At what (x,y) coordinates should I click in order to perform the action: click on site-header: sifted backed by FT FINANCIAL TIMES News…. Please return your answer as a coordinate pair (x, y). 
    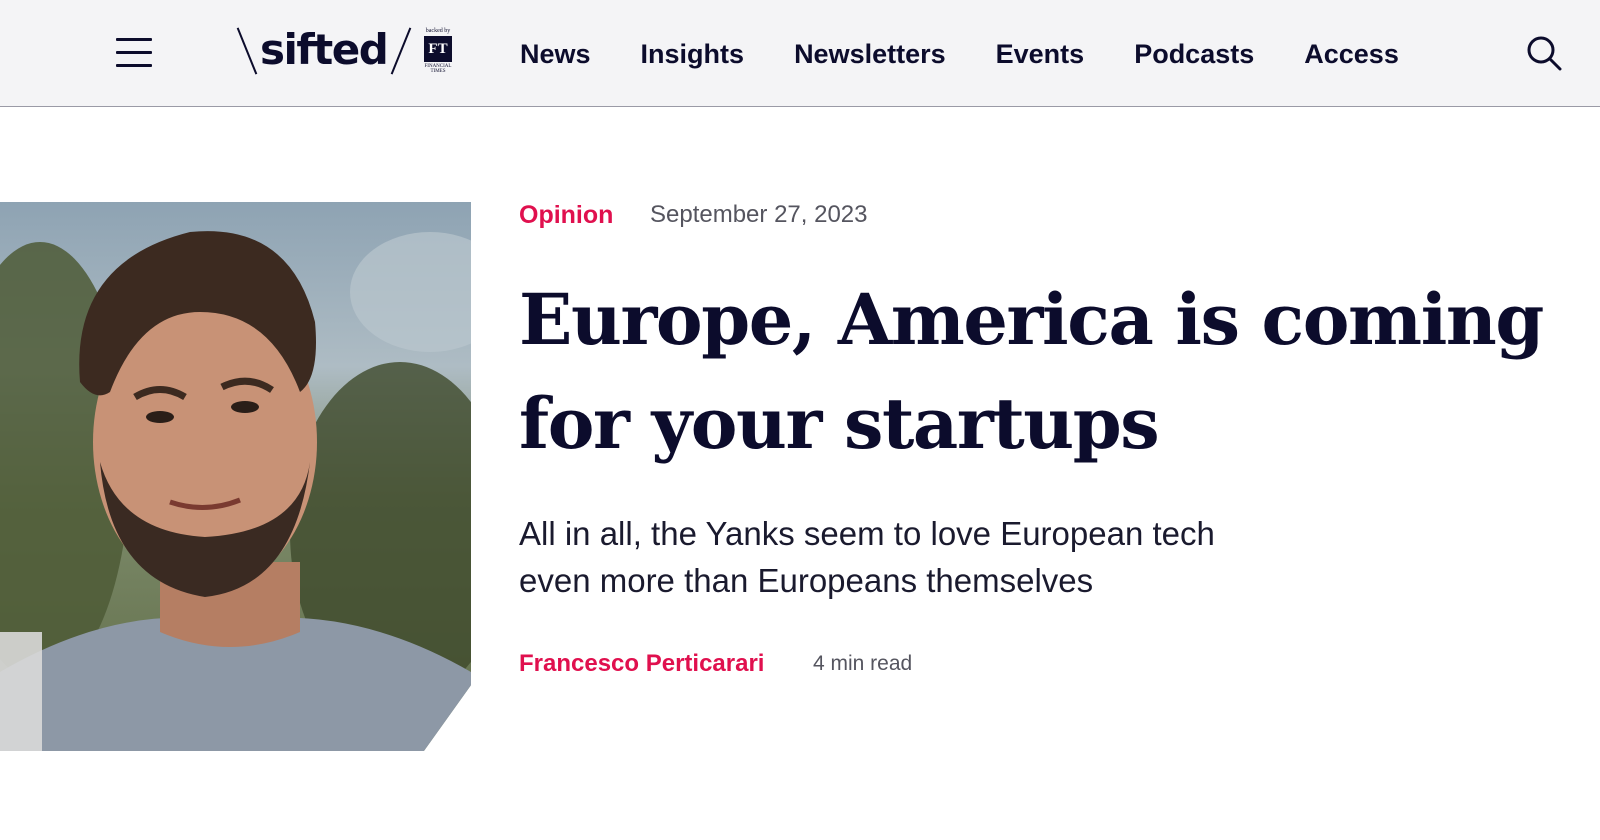
    Looking at the image, I should click on (800, 53).